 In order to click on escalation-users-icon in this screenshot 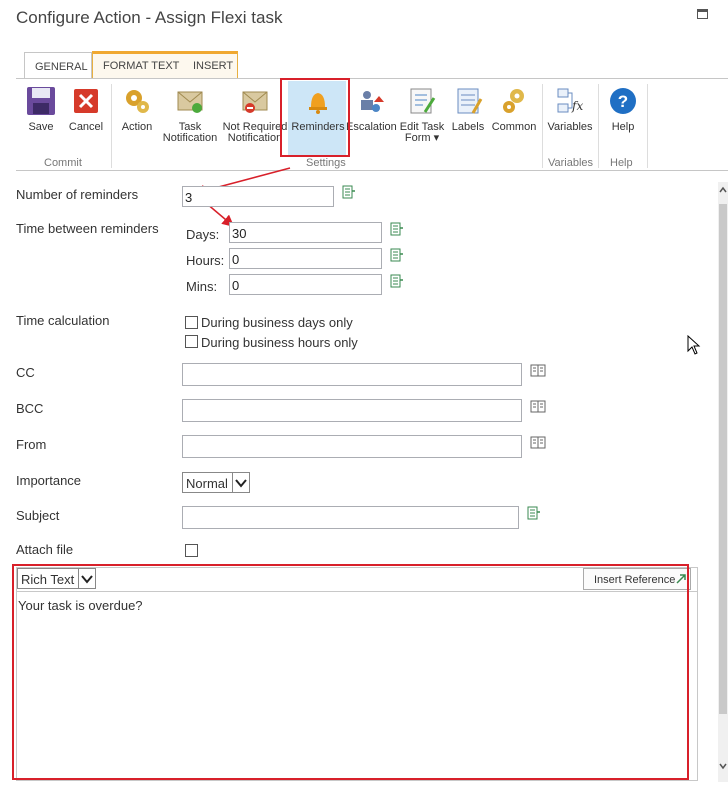, I will do `click(372, 101)`.